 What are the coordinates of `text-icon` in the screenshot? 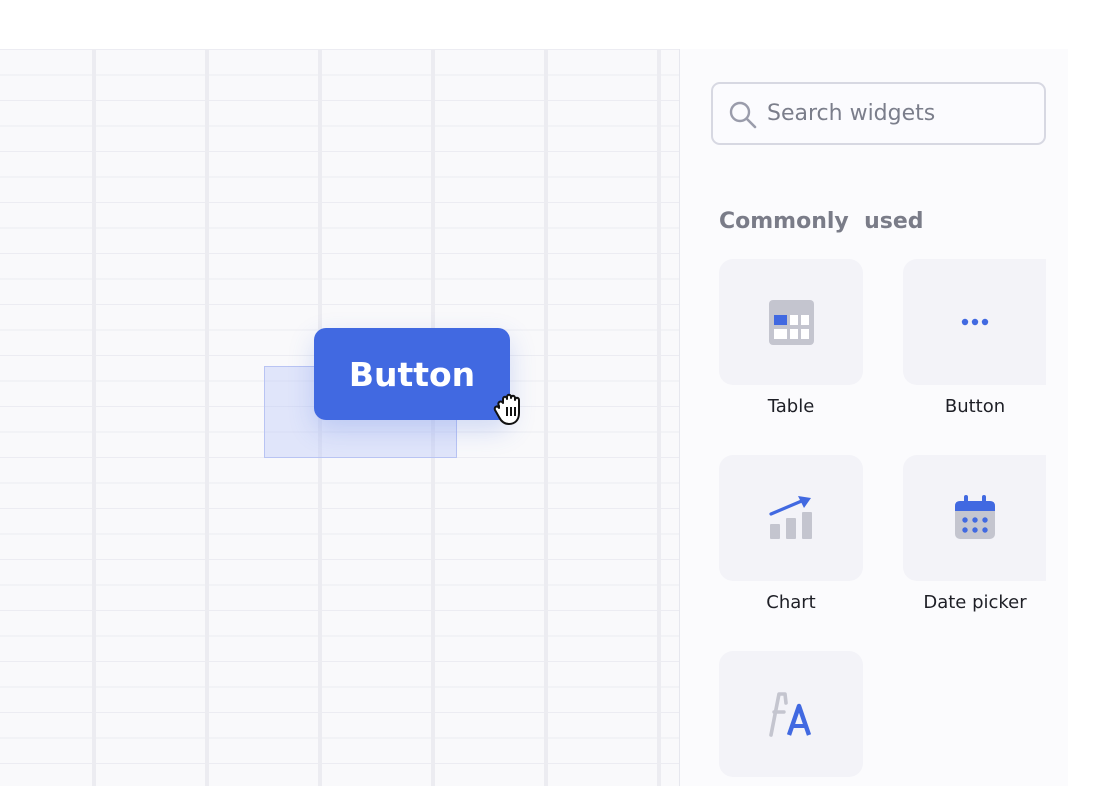 It's located at (790, 714).